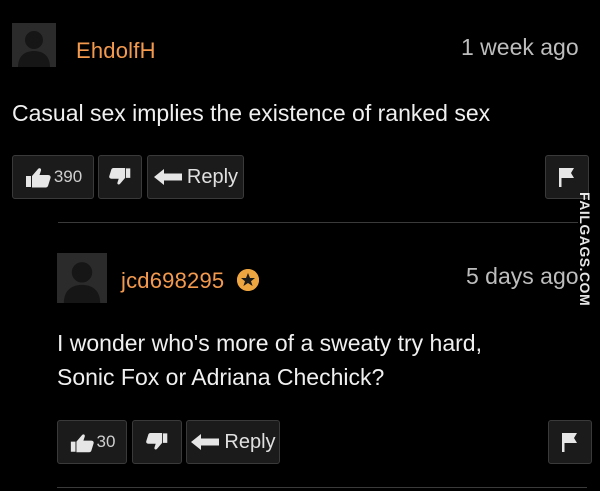 Image resolution: width=600 pixels, height=491 pixels. I want to click on like-count: 390, so click(68, 176).